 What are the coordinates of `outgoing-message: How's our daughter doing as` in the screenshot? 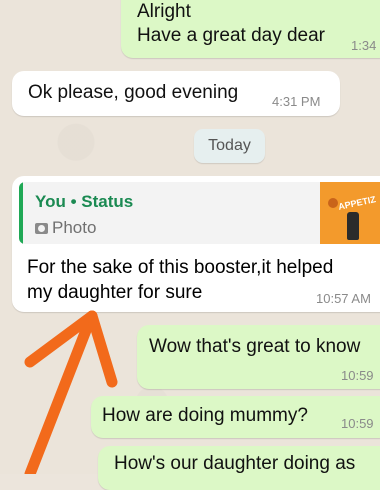 It's located at (239, 468).